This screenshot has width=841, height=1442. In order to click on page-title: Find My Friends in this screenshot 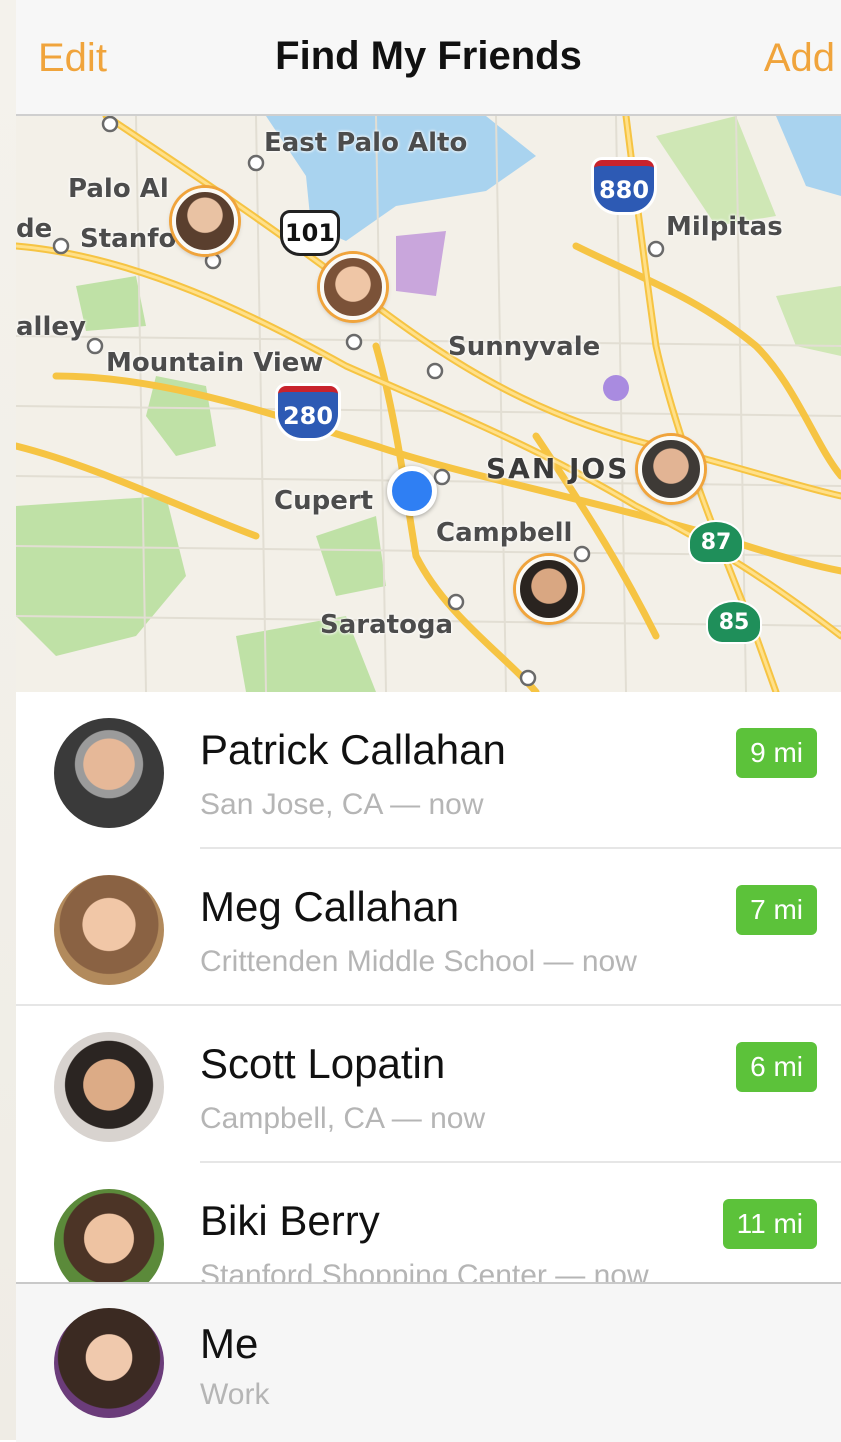, I will do `click(428, 56)`.